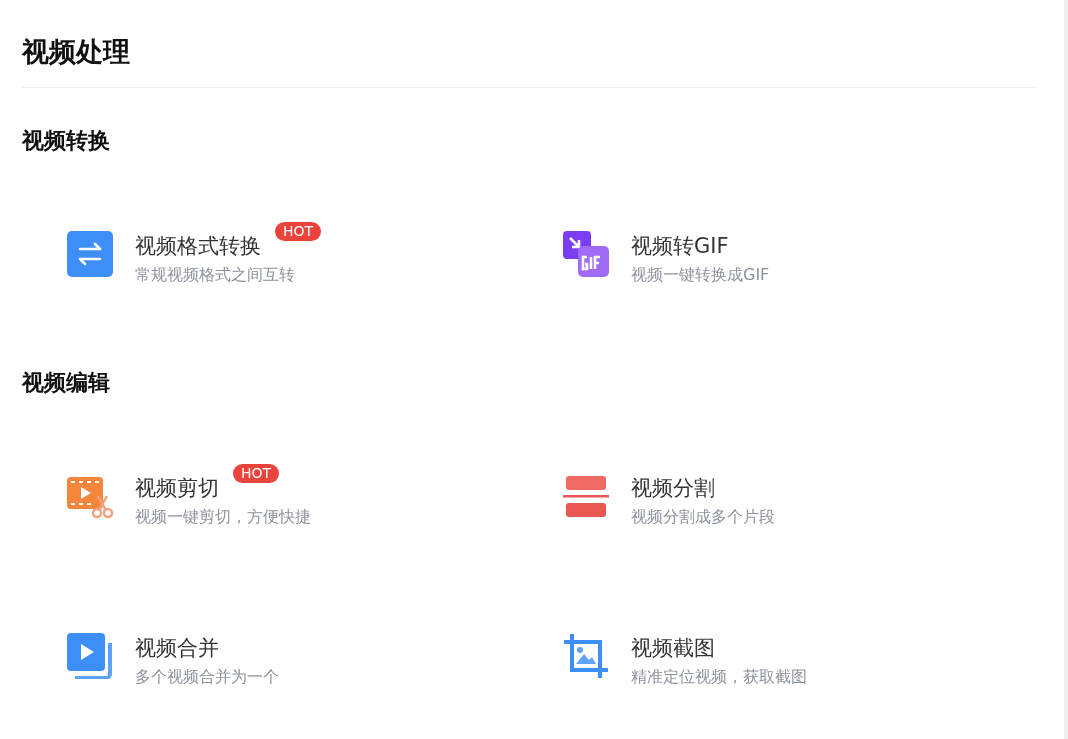  What do you see at coordinates (177, 648) in the screenshot?
I see `tool-title: 视频合并` at bounding box center [177, 648].